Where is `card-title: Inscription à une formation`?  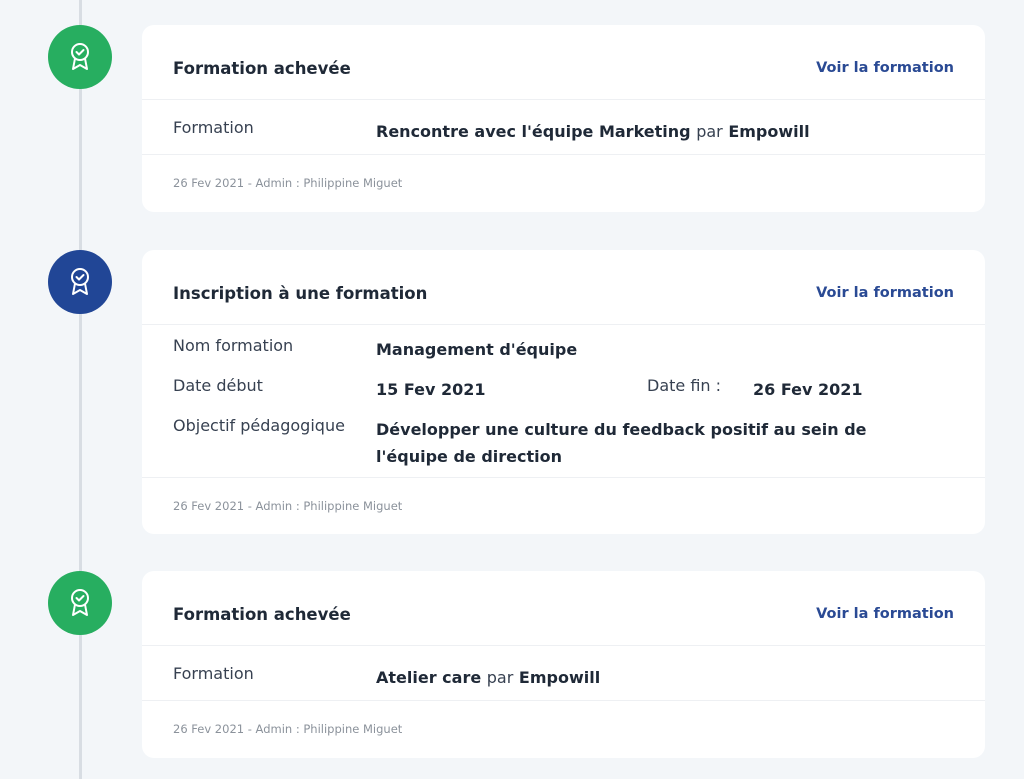 card-title: Inscription à une formation is located at coordinates (300, 293).